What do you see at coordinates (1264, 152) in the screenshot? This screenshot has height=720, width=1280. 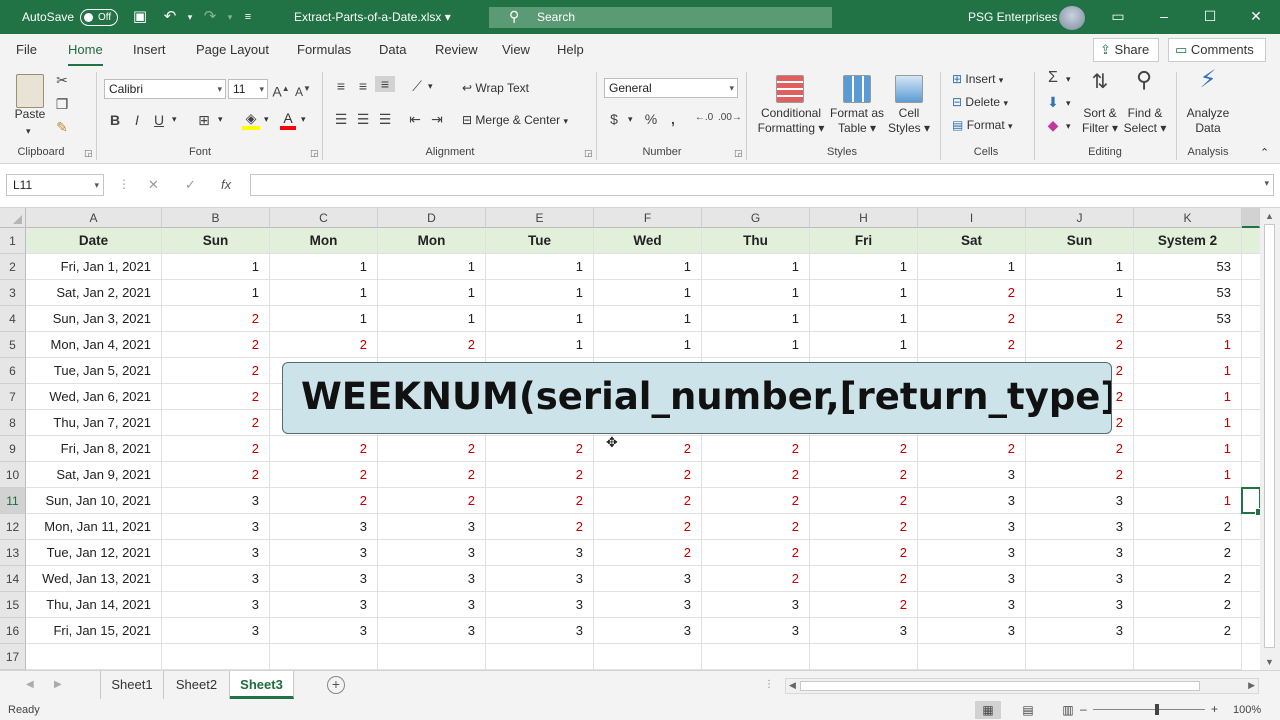 I see `collapse-ribbon-icon: ⌃` at bounding box center [1264, 152].